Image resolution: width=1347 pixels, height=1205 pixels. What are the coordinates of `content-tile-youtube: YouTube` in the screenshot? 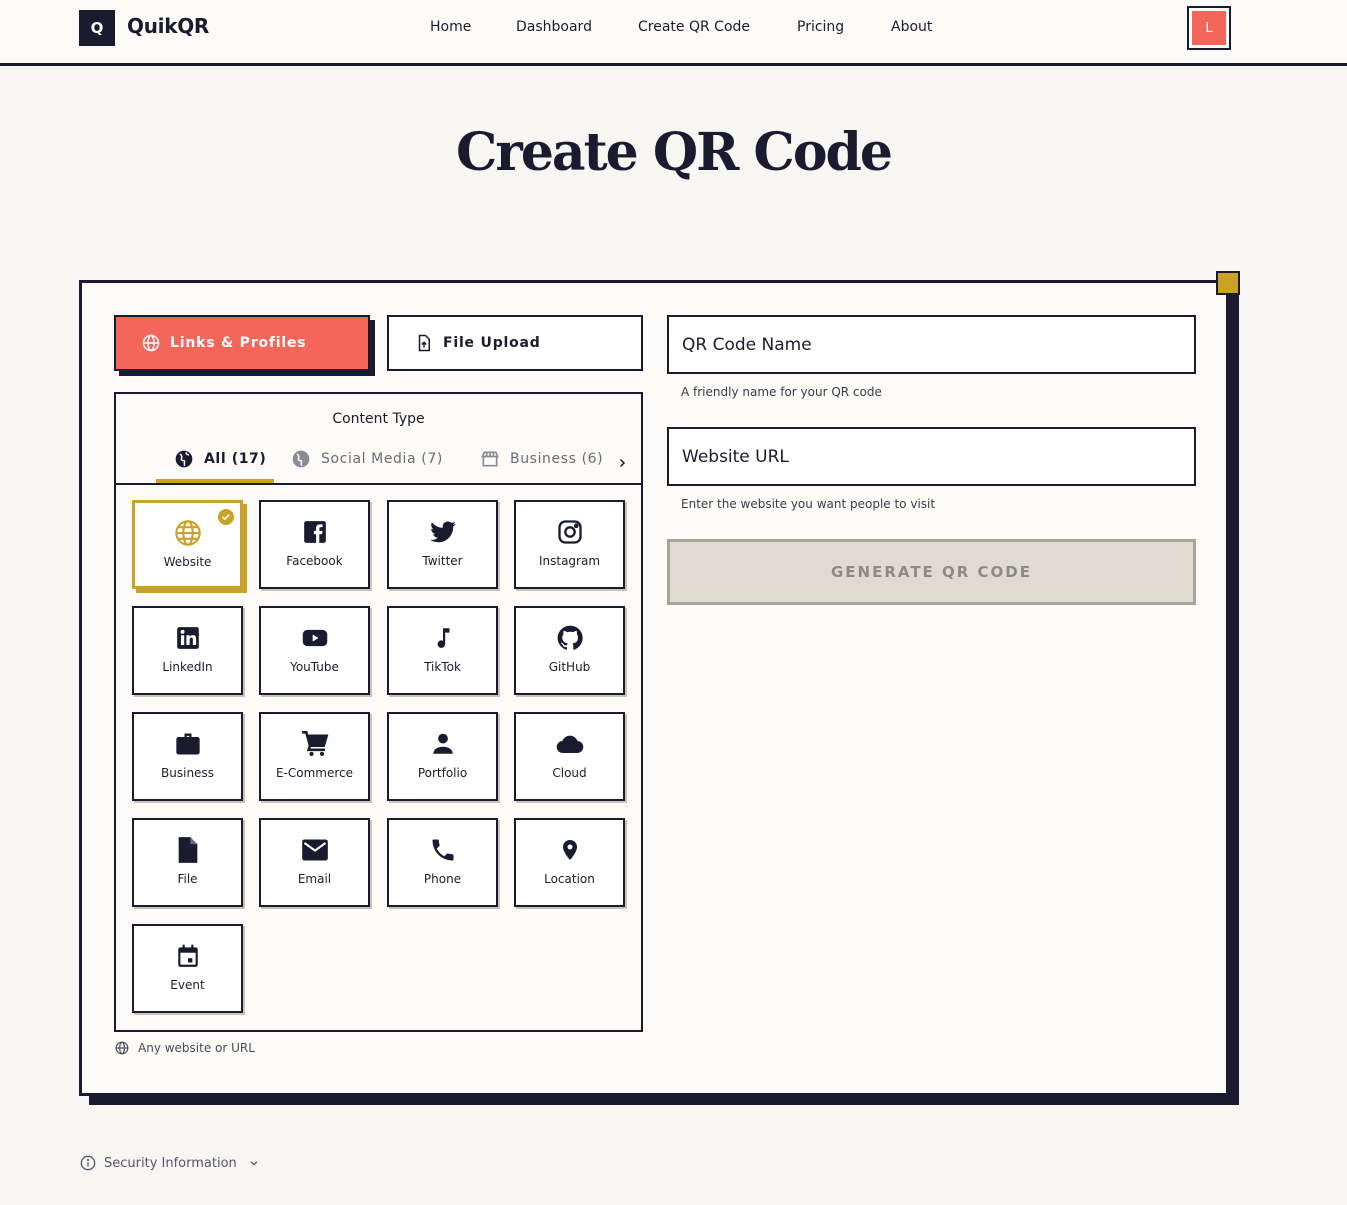 It's located at (314, 650).